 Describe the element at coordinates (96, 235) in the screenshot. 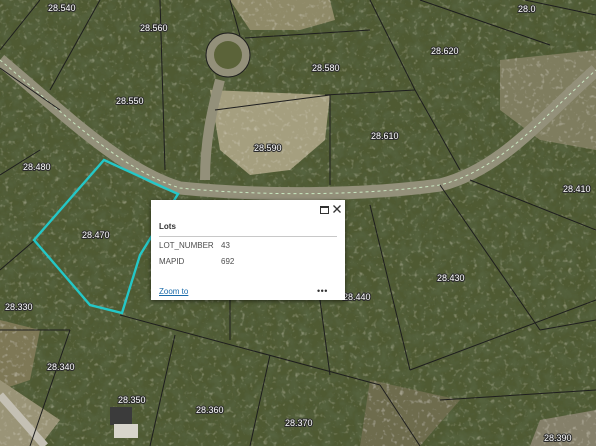

I see `parcel-label: 28.470` at that location.